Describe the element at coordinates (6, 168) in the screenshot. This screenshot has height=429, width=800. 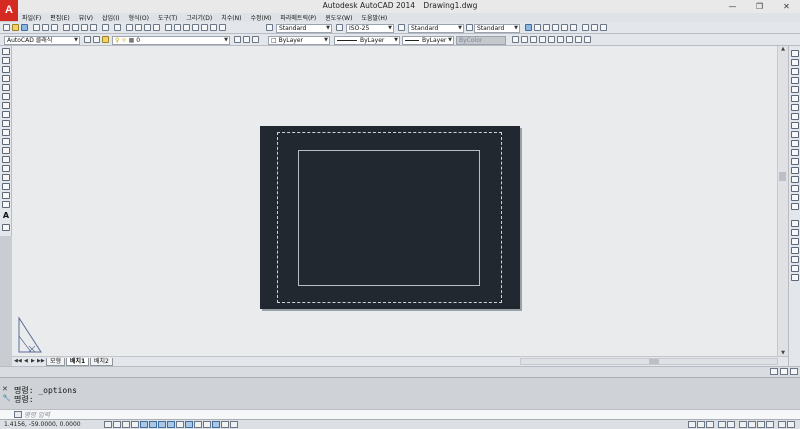
I see `point-icon` at that location.